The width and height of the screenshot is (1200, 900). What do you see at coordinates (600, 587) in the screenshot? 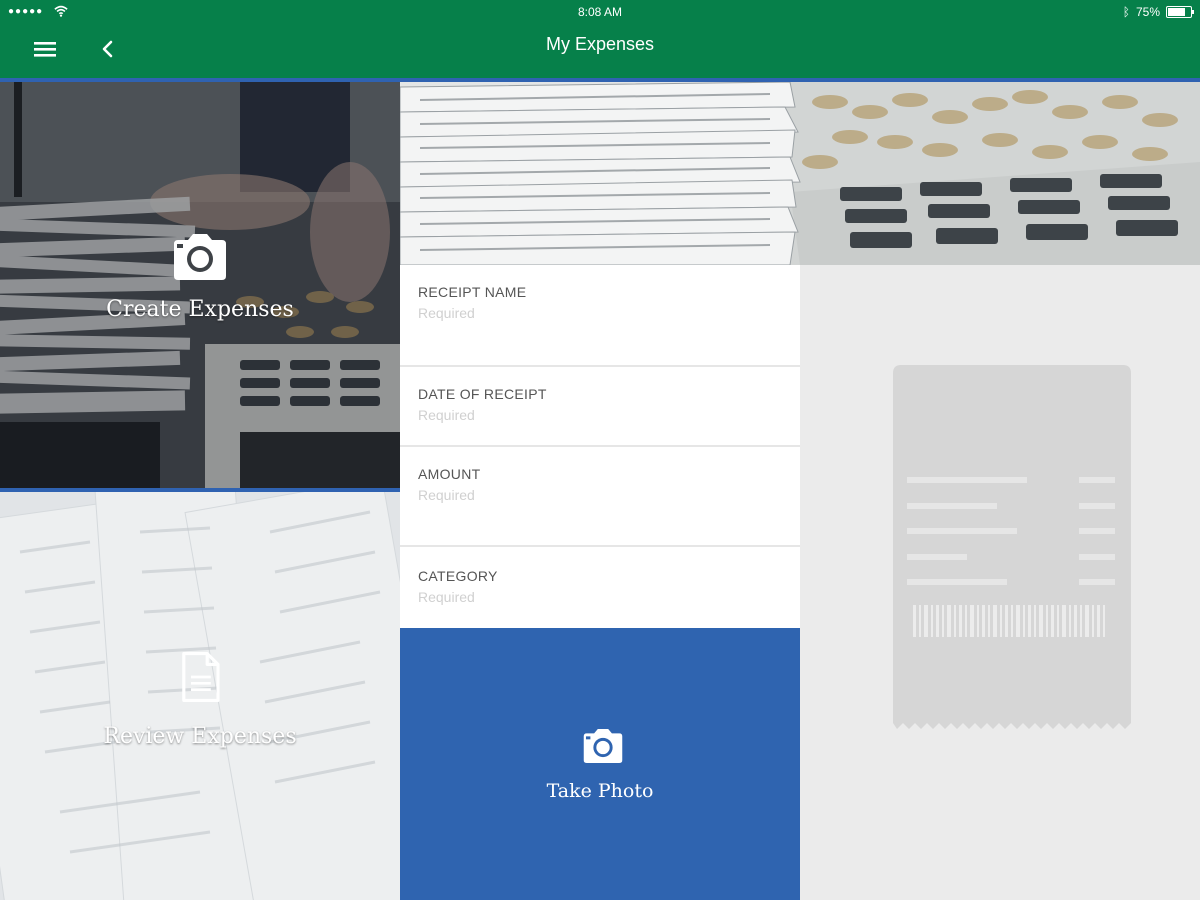
I see `category-field: CATEGORY` at bounding box center [600, 587].